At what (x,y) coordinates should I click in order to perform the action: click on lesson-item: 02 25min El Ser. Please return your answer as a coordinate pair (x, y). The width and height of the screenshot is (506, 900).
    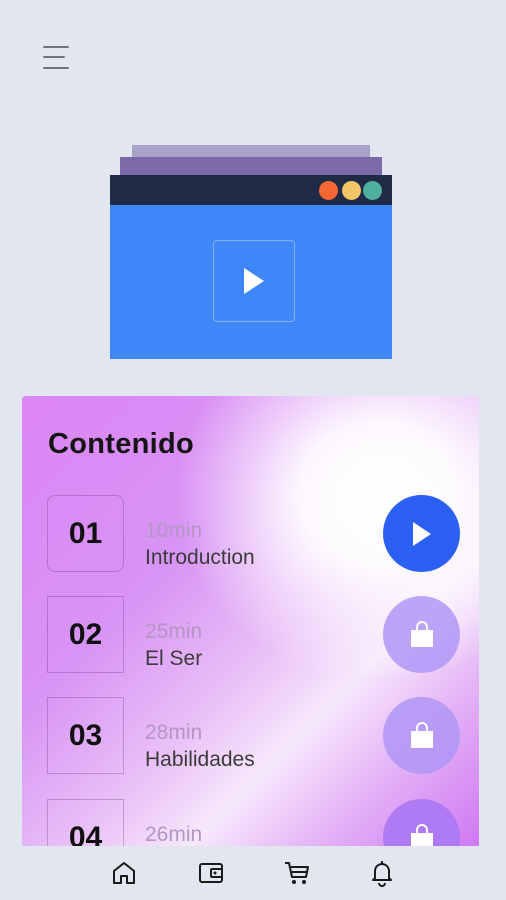
    Looking at the image, I should click on (250, 635).